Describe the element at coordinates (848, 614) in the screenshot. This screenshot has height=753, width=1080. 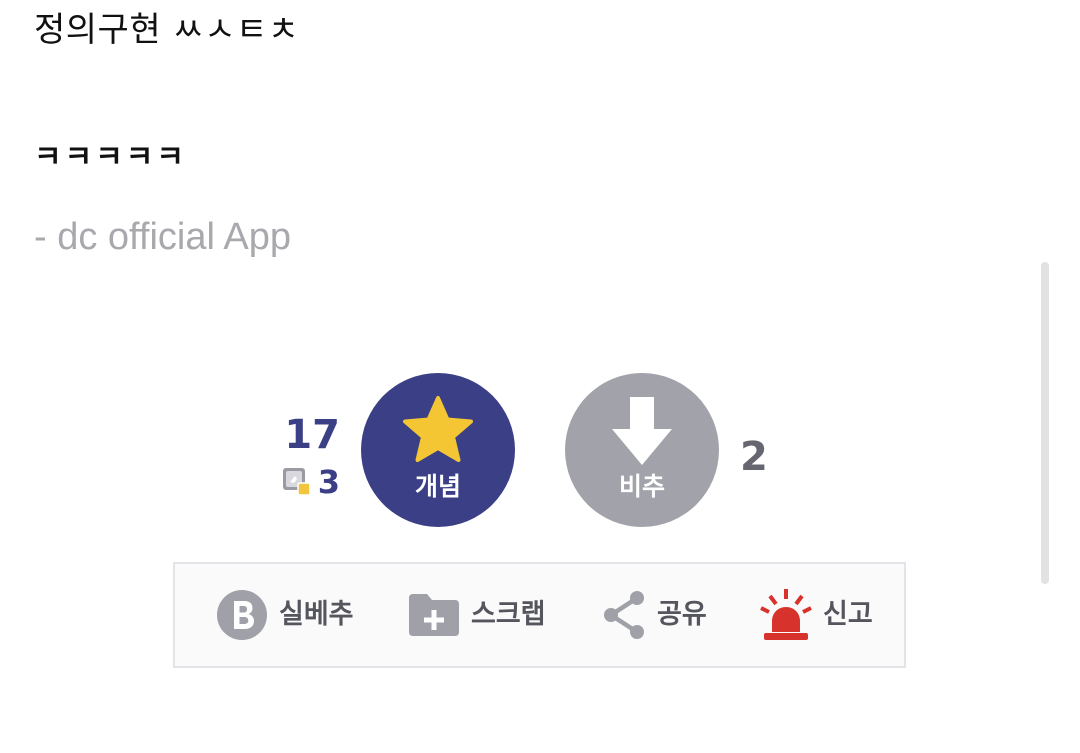
I see `report-label: 신고` at that location.